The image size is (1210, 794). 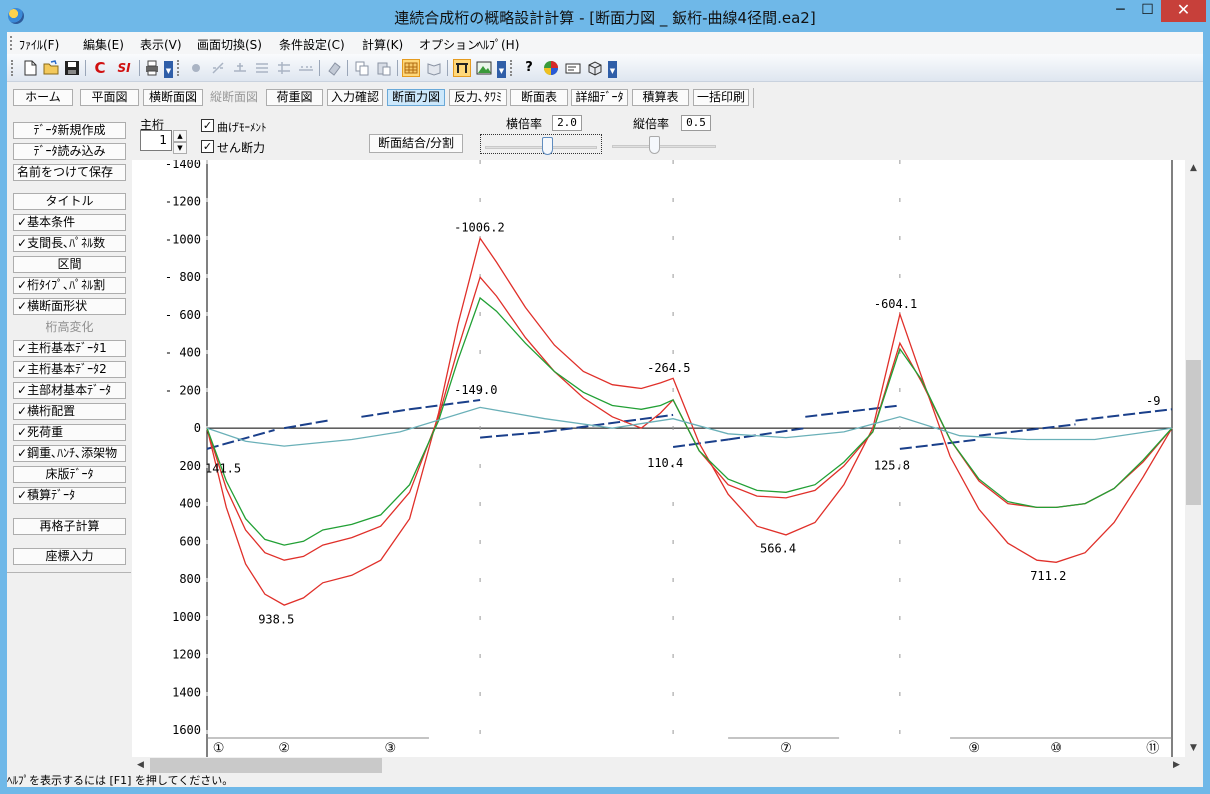 What do you see at coordinates (284, 68) in the screenshot?
I see `tool-5-icon` at bounding box center [284, 68].